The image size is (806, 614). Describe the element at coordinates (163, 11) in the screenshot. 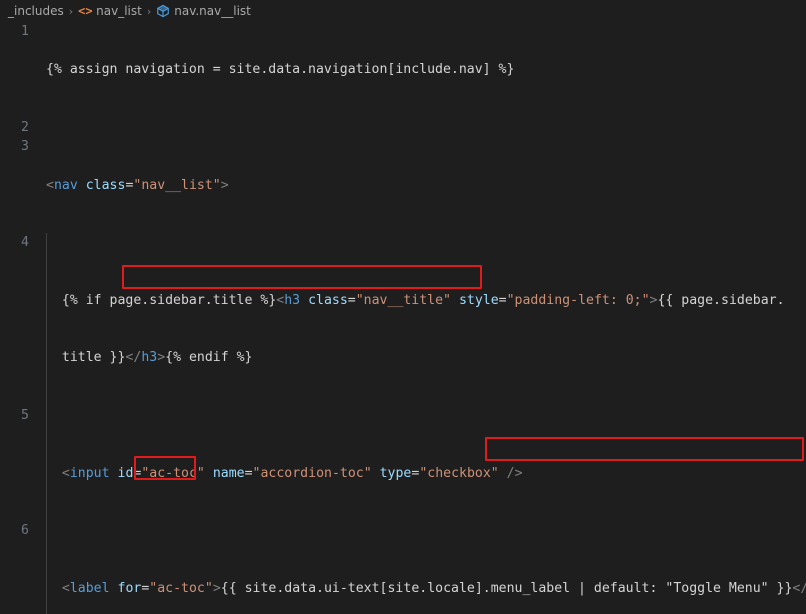

I see `symbol-cube-icon` at that location.